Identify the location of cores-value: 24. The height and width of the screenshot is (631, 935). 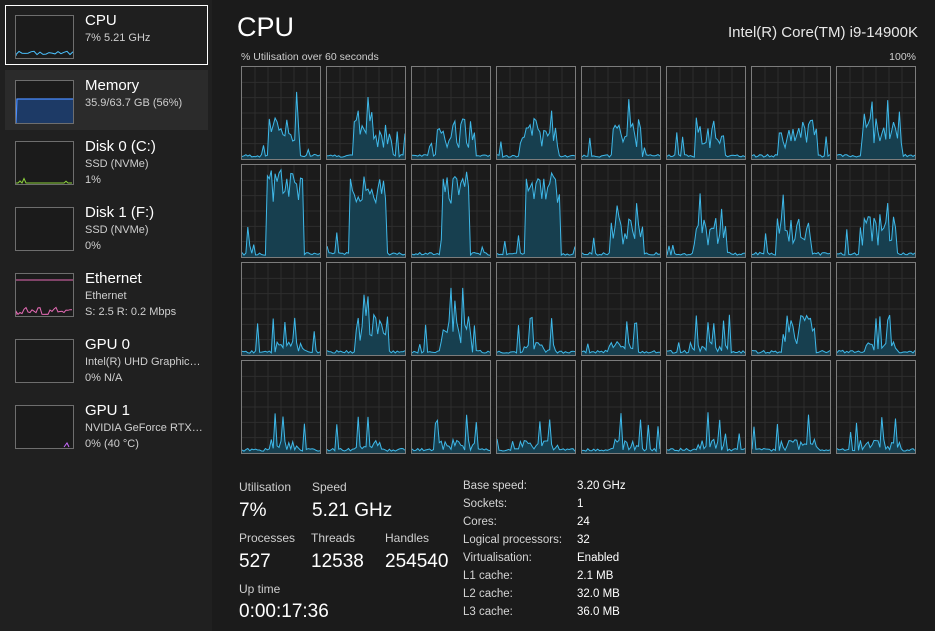
(583, 522).